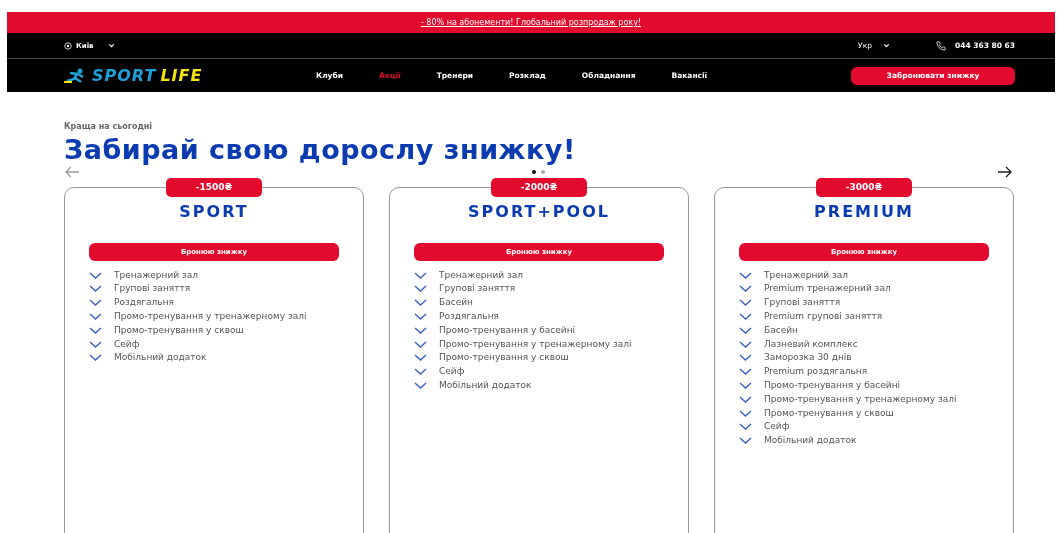  I want to click on discount-badge: -3000₴, so click(864, 187).